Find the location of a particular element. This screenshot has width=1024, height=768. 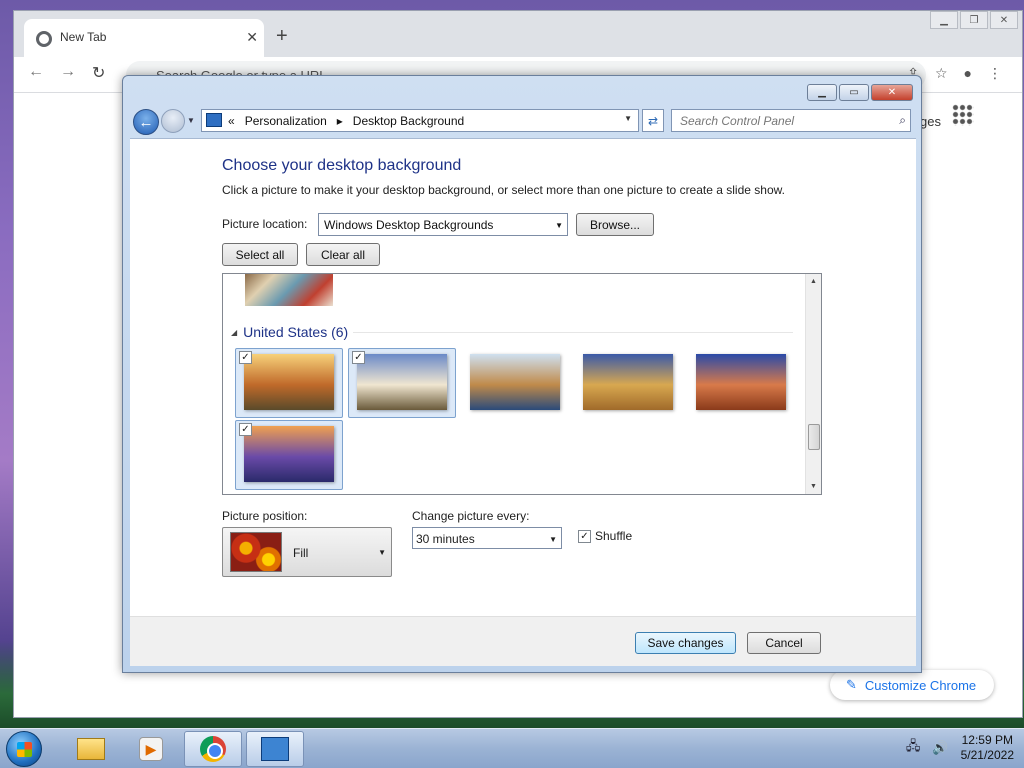

taskbar-chrome is located at coordinates (213, 749).